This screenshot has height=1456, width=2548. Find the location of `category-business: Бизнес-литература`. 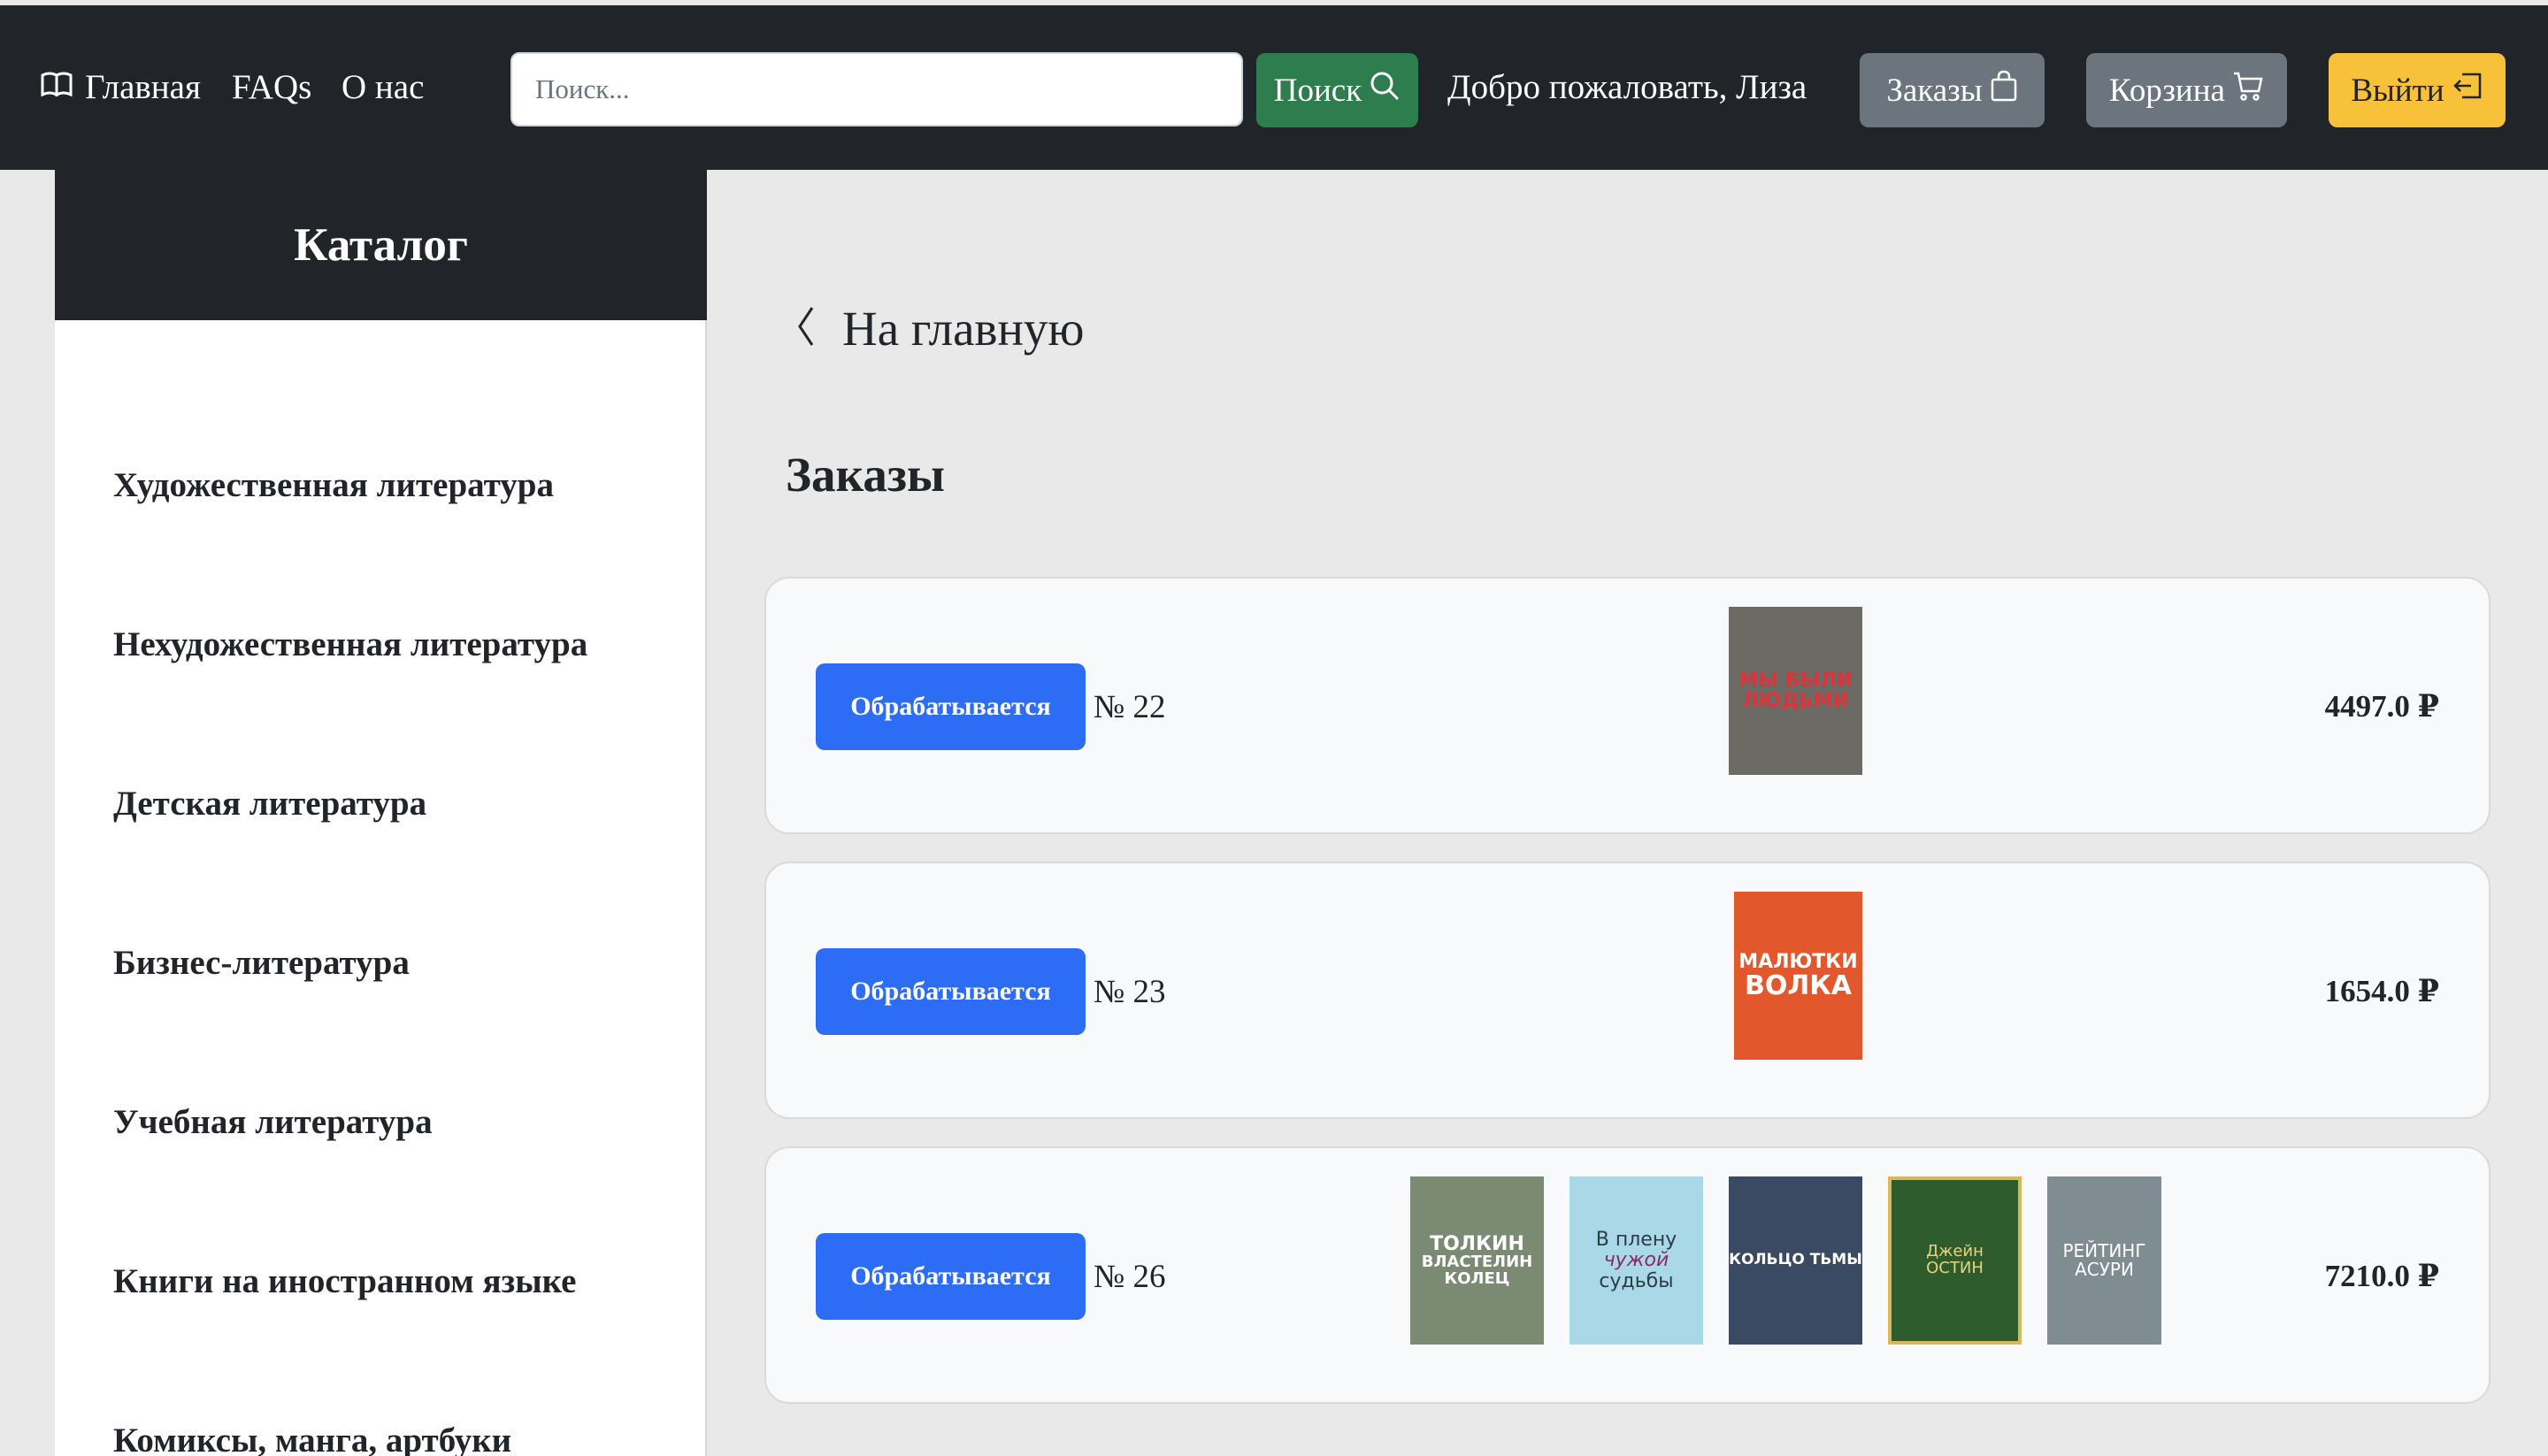

category-business: Бизнес-литература is located at coordinates (261, 963).